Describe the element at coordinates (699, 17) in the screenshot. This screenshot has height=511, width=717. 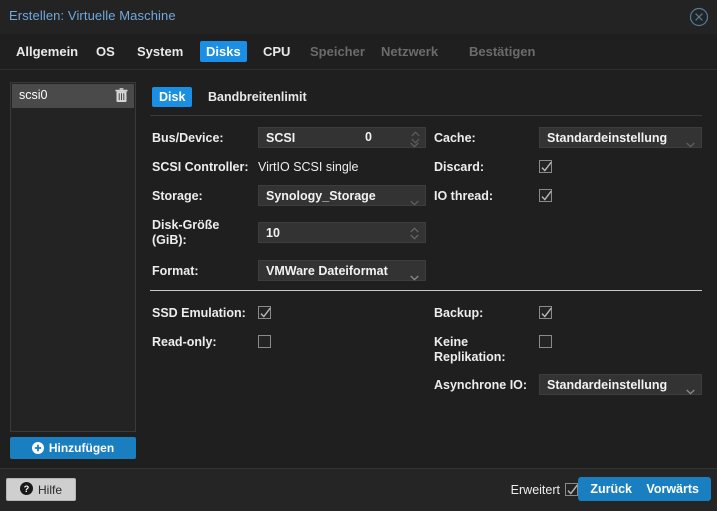
I see `close-icon` at that location.